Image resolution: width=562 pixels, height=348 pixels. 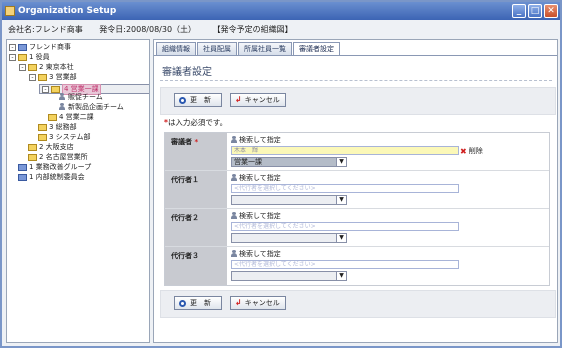 What do you see at coordinates (64, 137) in the screenshot?
I see `tree-node: 3 システム部` at bounding box center [64, 137].